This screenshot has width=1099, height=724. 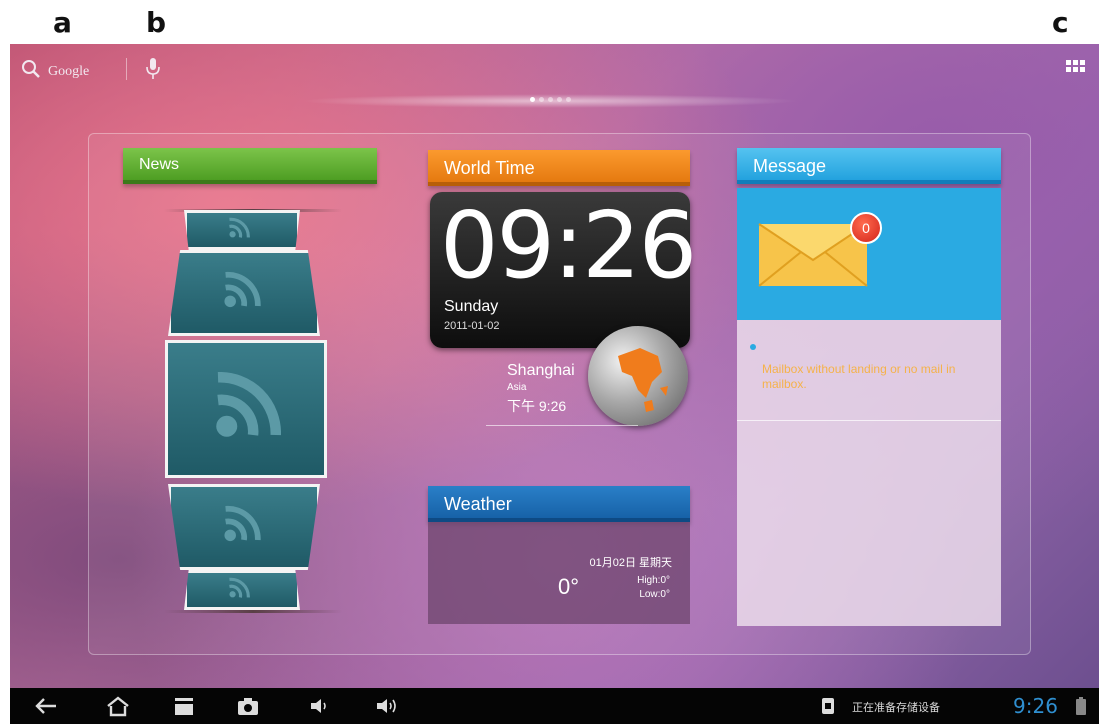 I want to click on weather-date: 01月02日 星期天, so click(x=630, y=563).